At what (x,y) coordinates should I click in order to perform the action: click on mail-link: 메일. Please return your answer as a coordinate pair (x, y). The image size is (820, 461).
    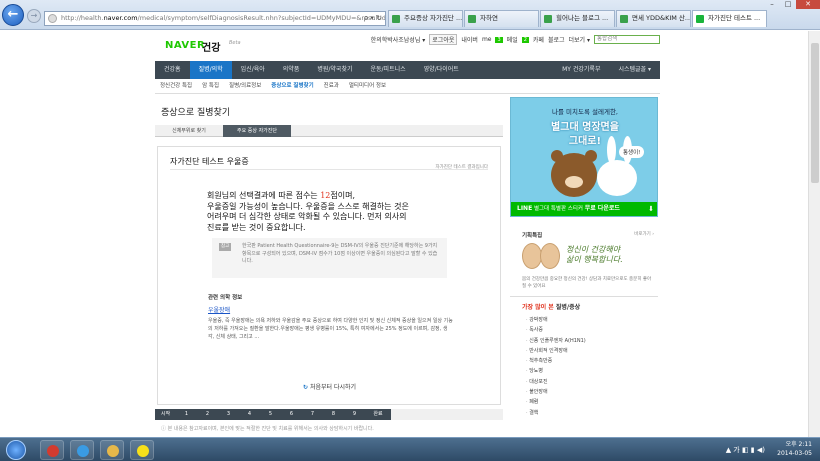
    Looking at the image, I should click on (512, 39).